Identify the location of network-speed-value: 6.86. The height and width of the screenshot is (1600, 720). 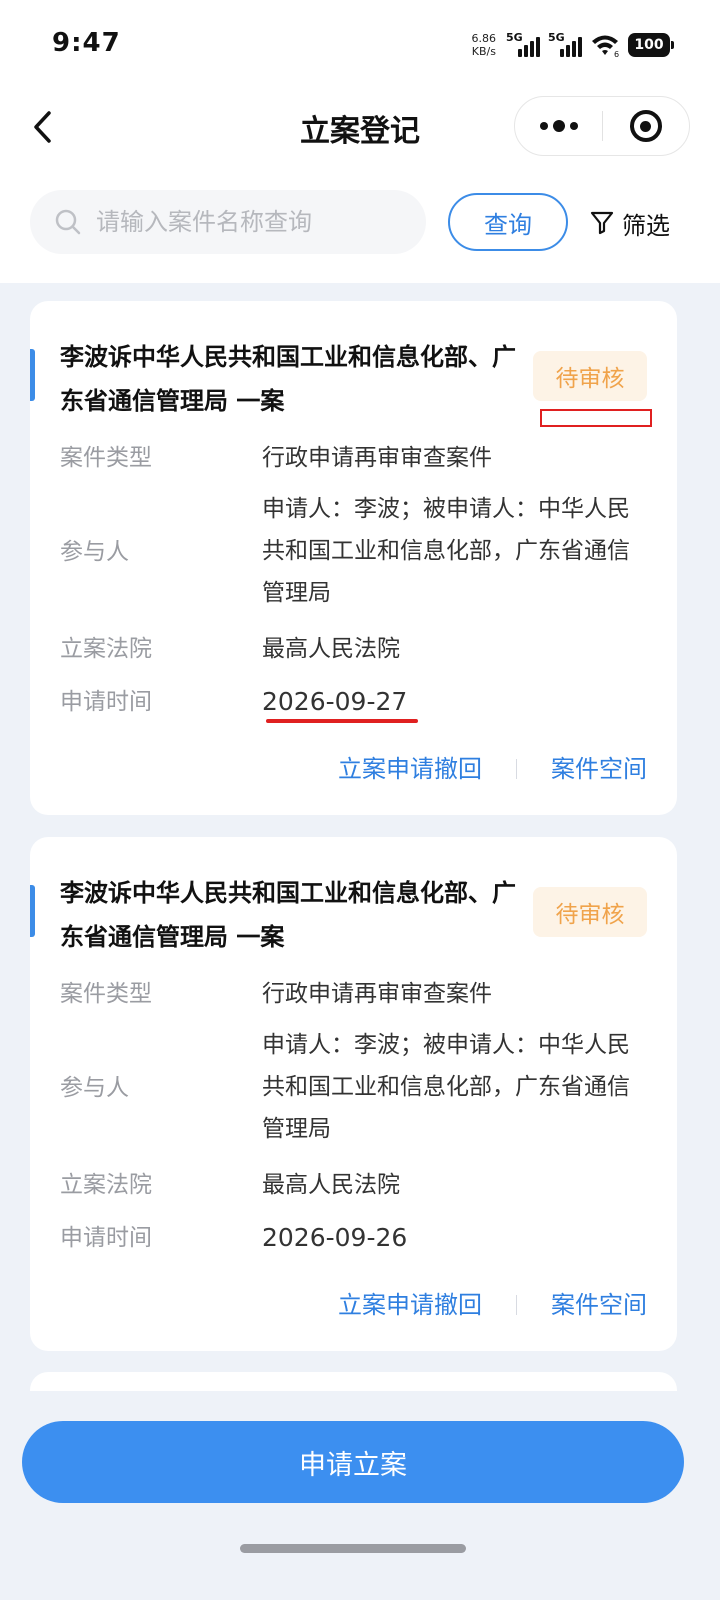
(484, 38).